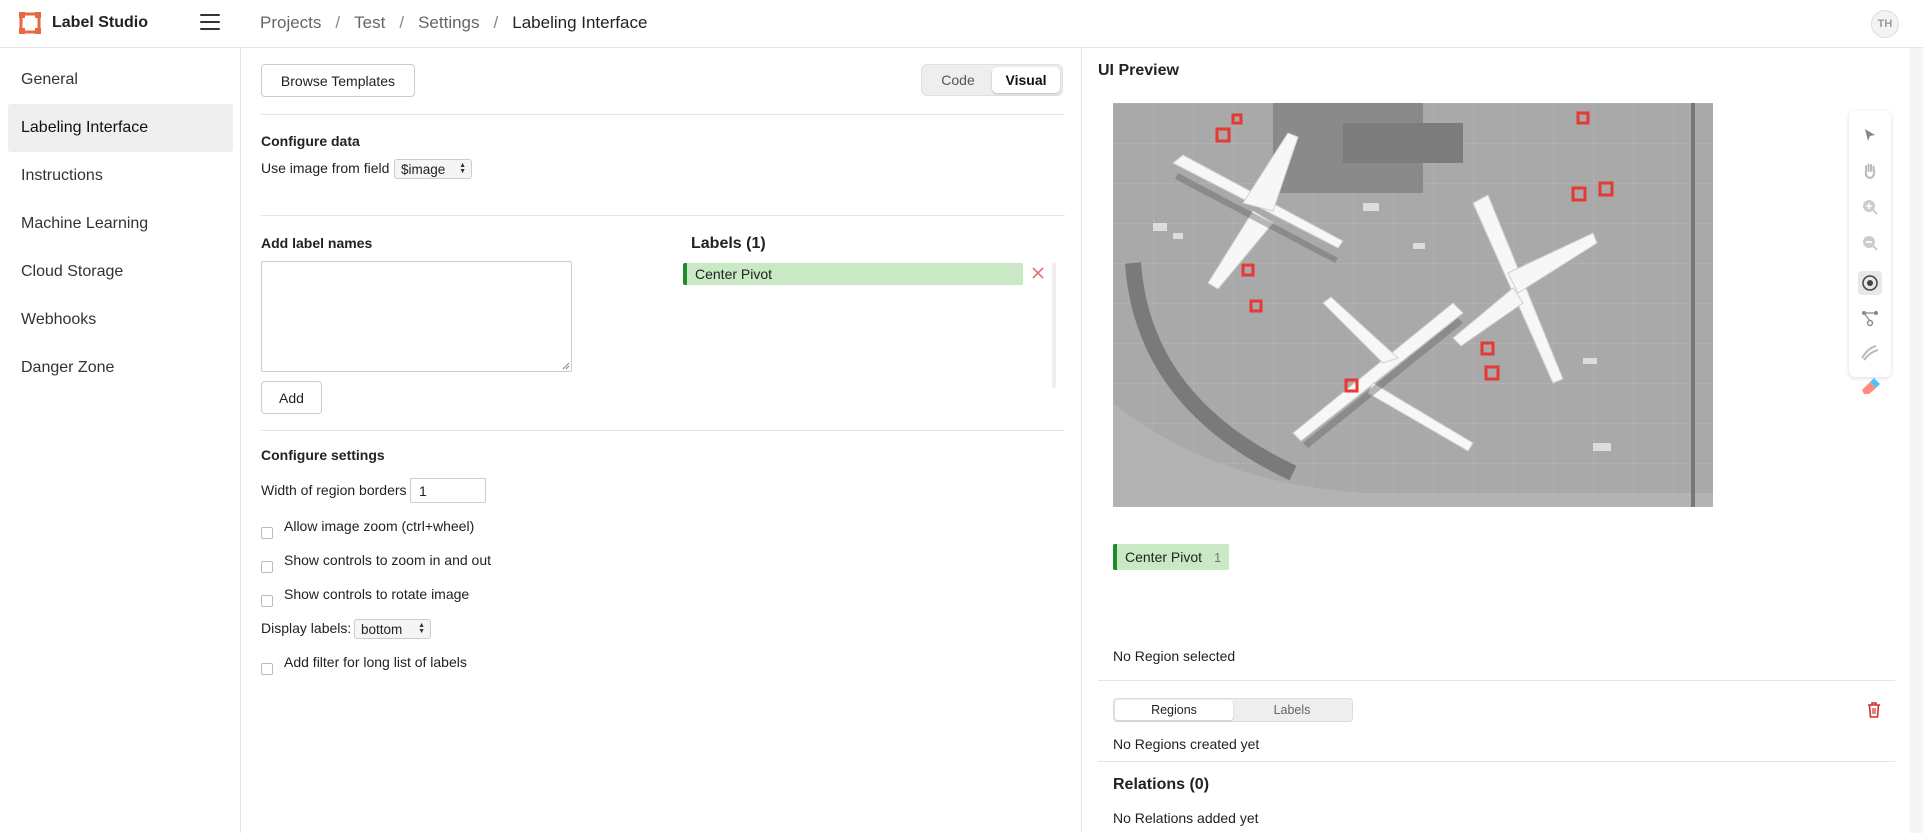 The height and width of the screenshot is (833, 1923). What do you see at coordinates (369, 23) in the screenshot?
I see `breadcrumb-test: Test` at bounding box center [369, 23].